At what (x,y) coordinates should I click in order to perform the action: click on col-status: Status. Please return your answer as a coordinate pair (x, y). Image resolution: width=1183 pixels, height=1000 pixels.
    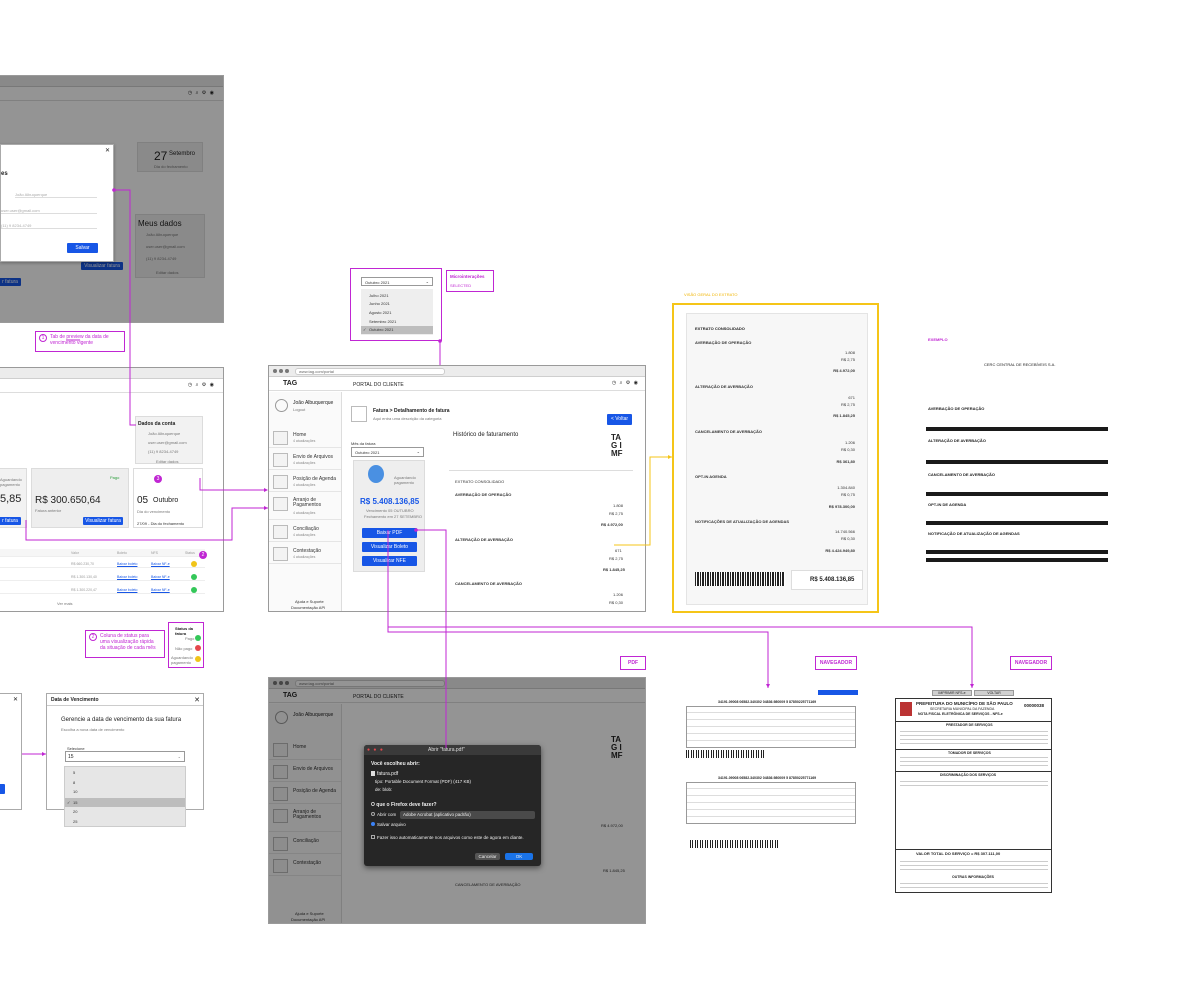
    Looking at the image, I should click on (190, 553).